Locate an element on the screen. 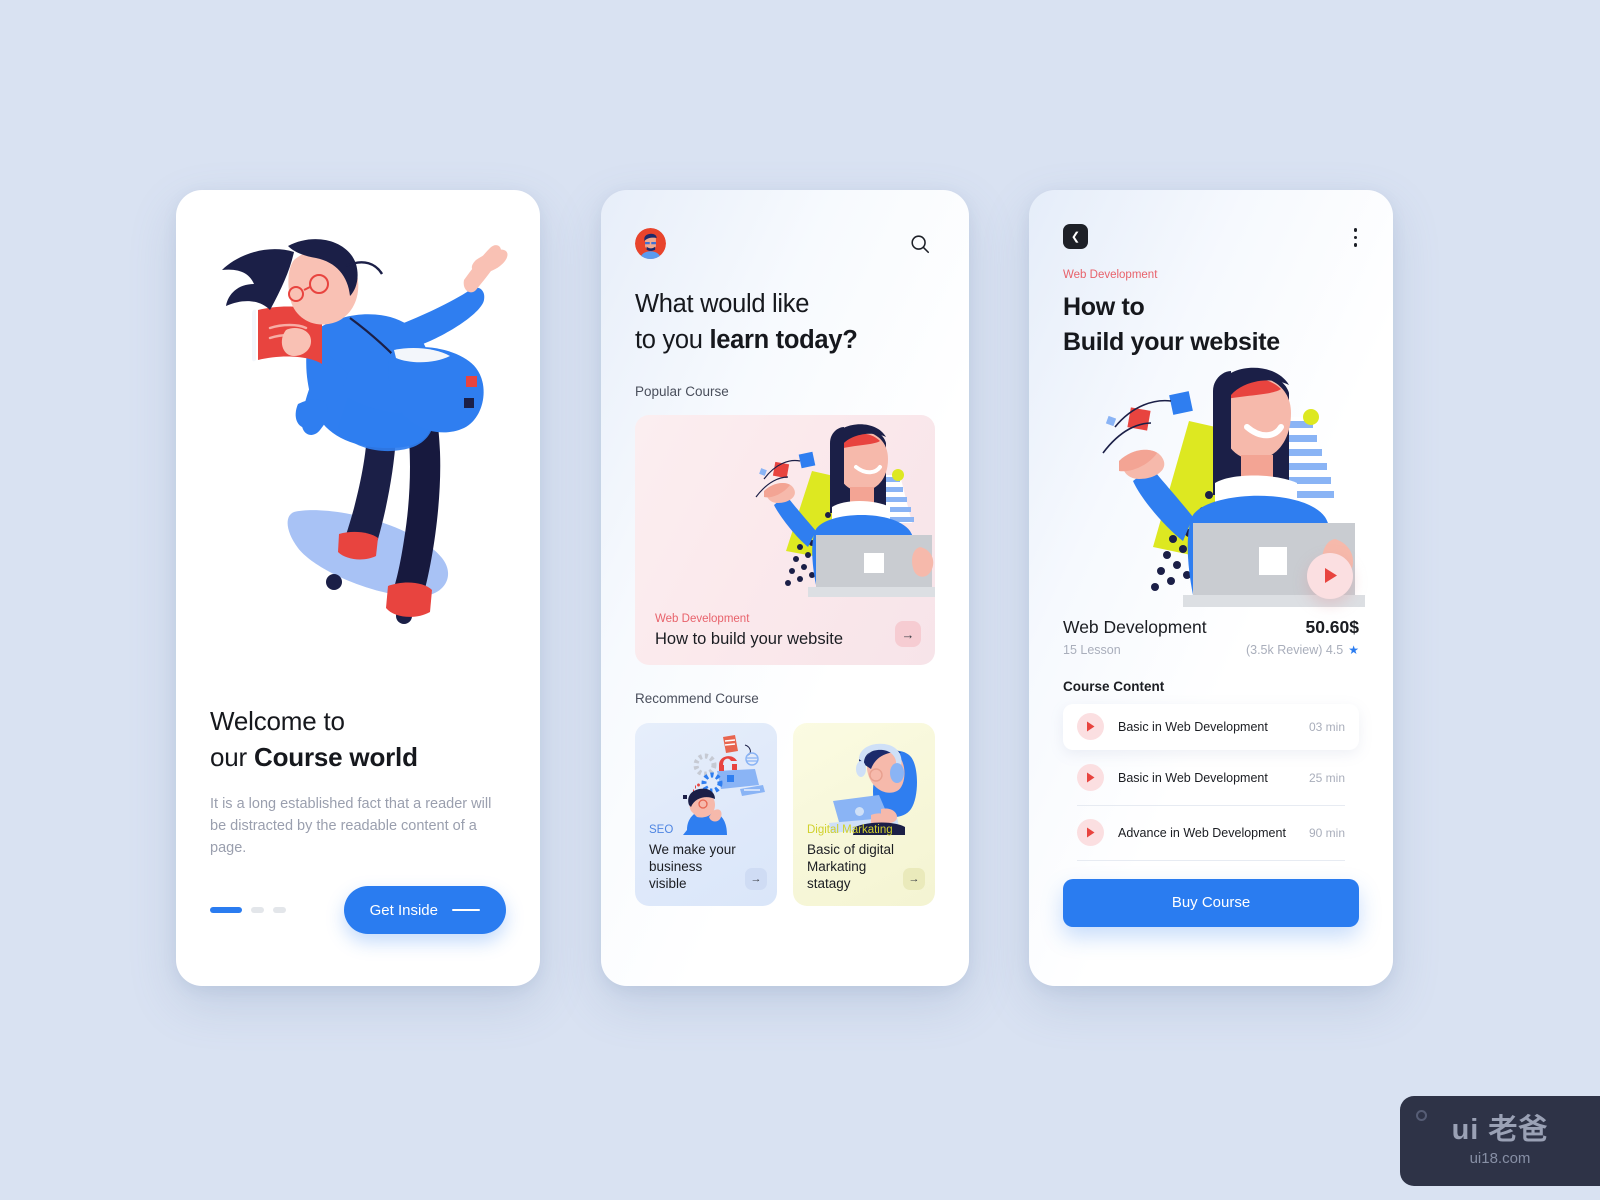 The image size is (1600, 1200). onboarding-footer: Get Inside is located at coordinates (358, 910).